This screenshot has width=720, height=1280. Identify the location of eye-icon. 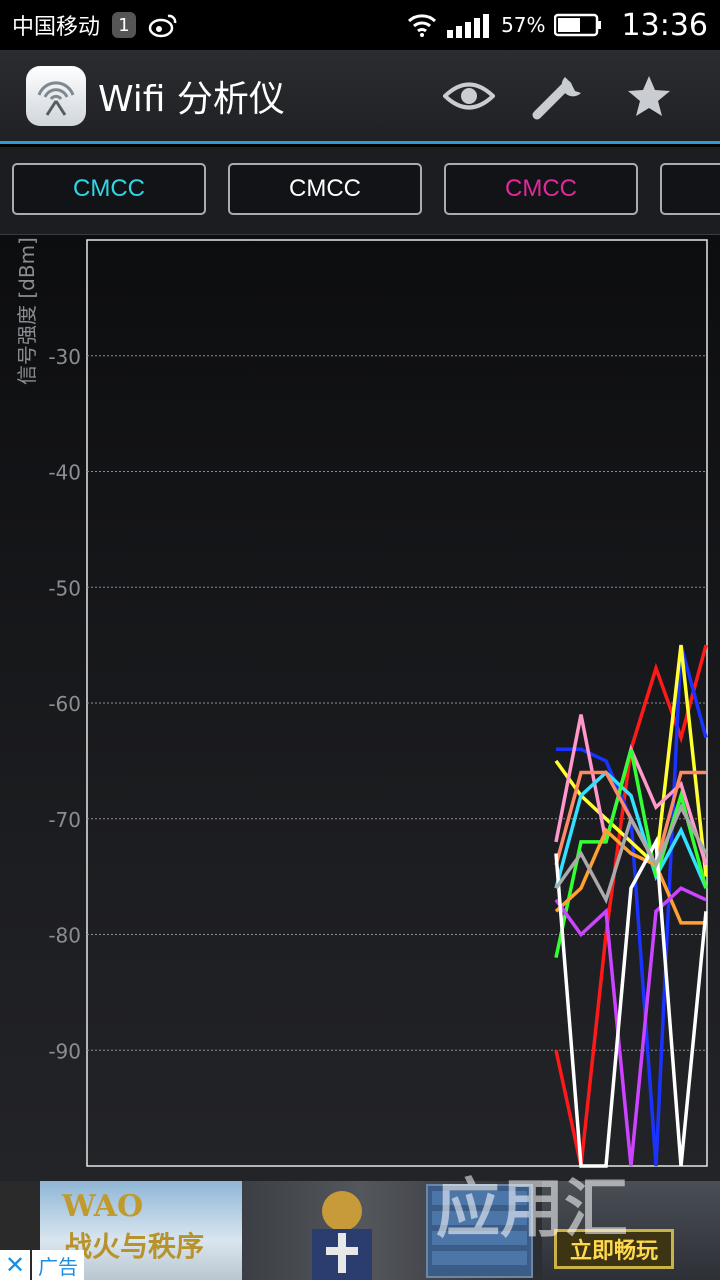
(469, 95).